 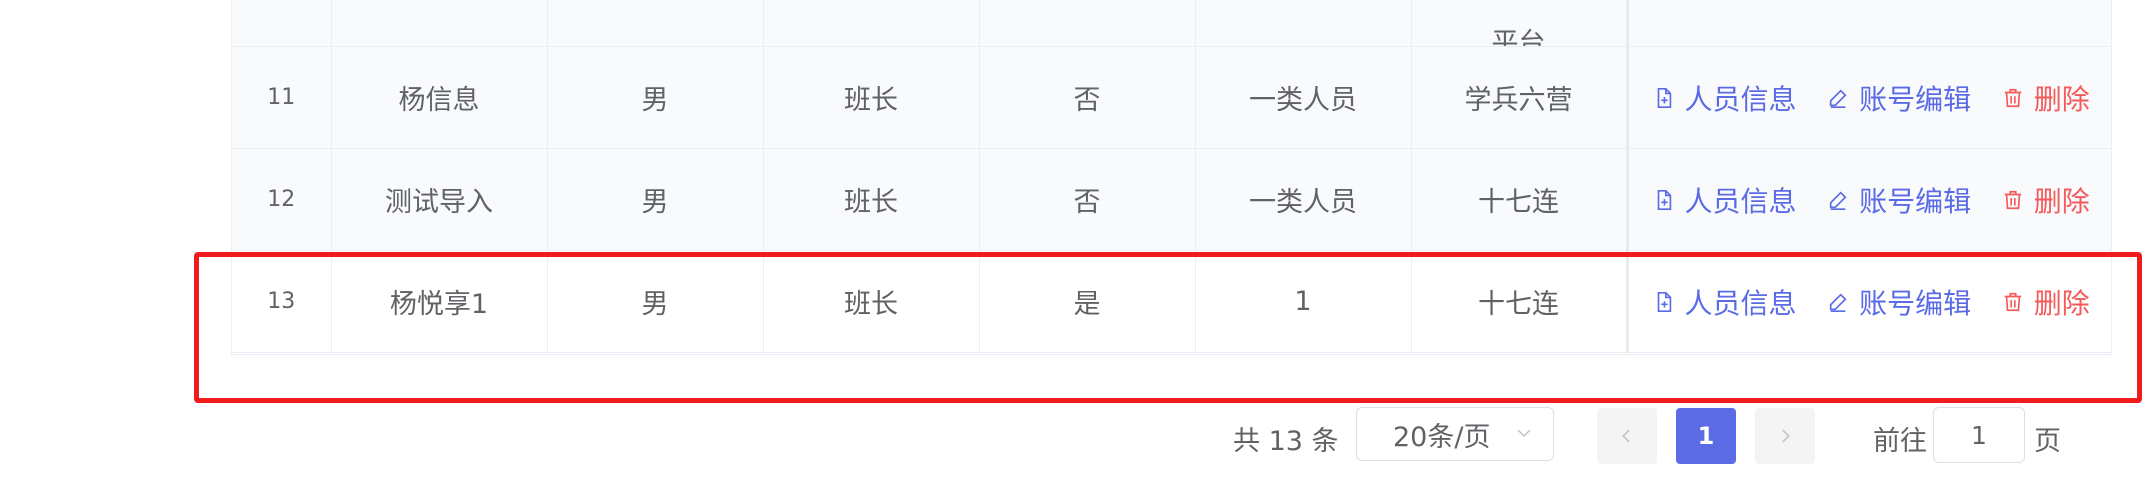 I want to click on page-unit-label: 页, so click(x=2047, y=441).